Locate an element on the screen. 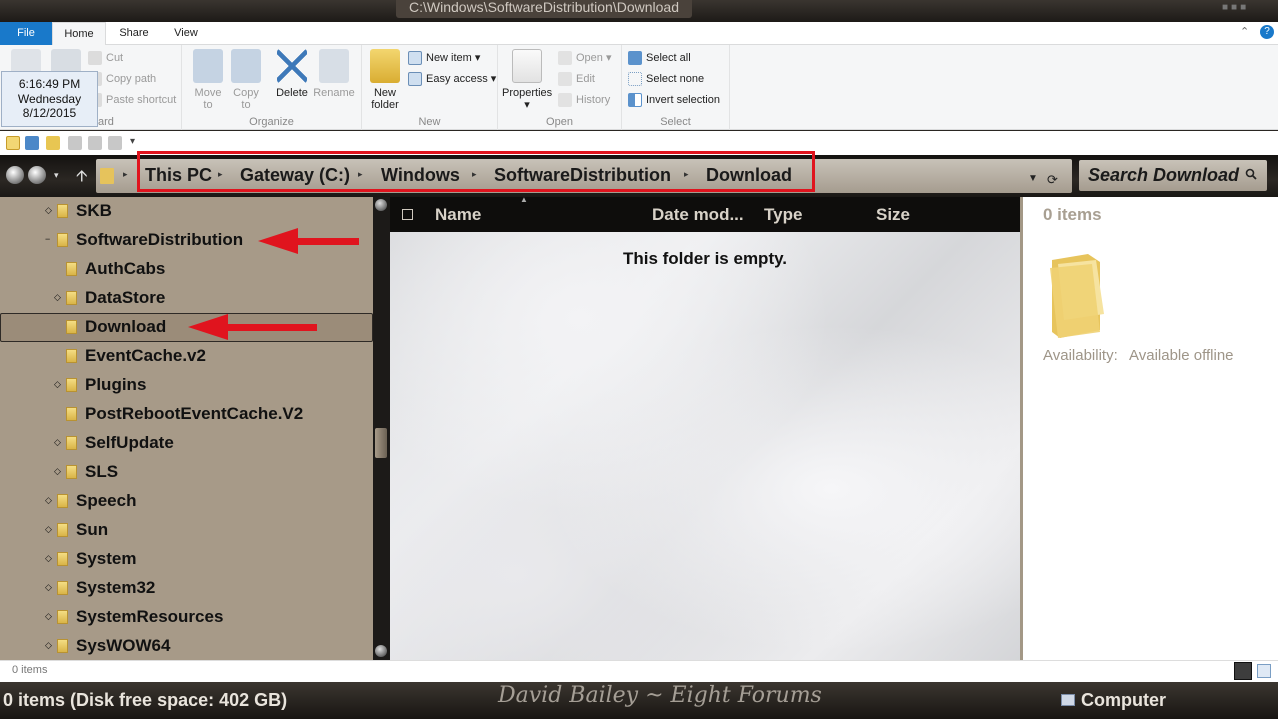  tree-item-download-selected: Download is located at coordinates (186, 327).